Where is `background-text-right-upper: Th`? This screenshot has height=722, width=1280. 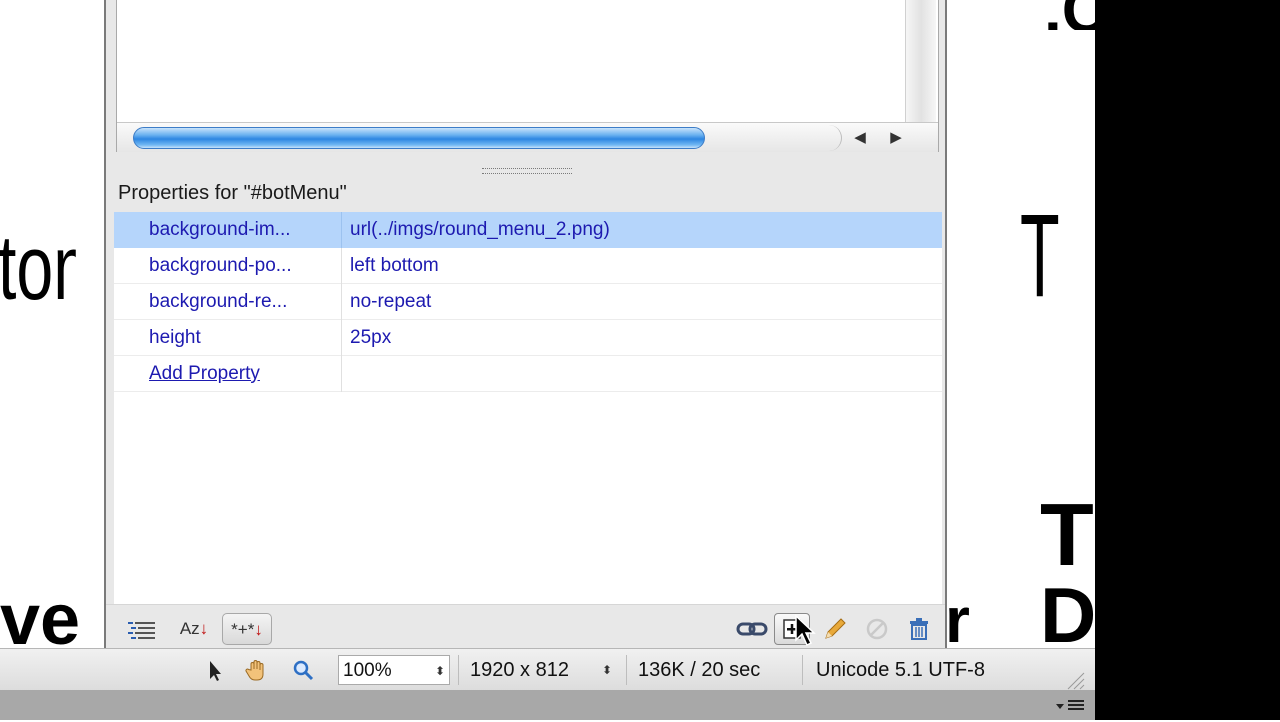 background-text-right-upper: Th is located at coordinates (1041, 256).